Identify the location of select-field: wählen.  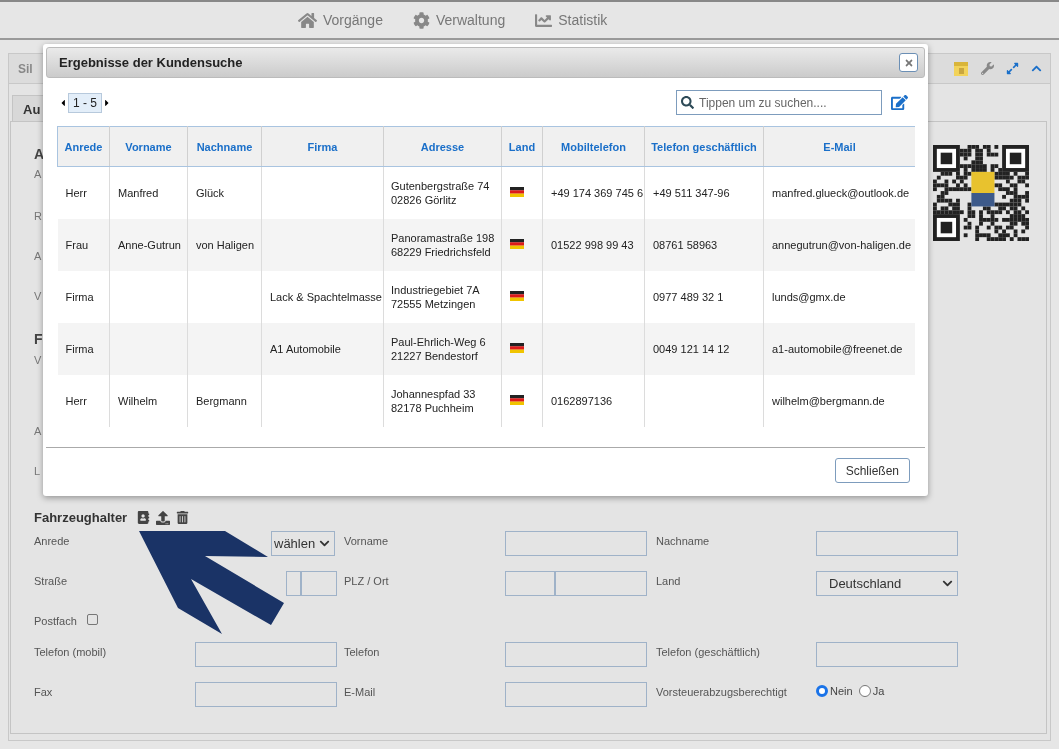
(303, 543).